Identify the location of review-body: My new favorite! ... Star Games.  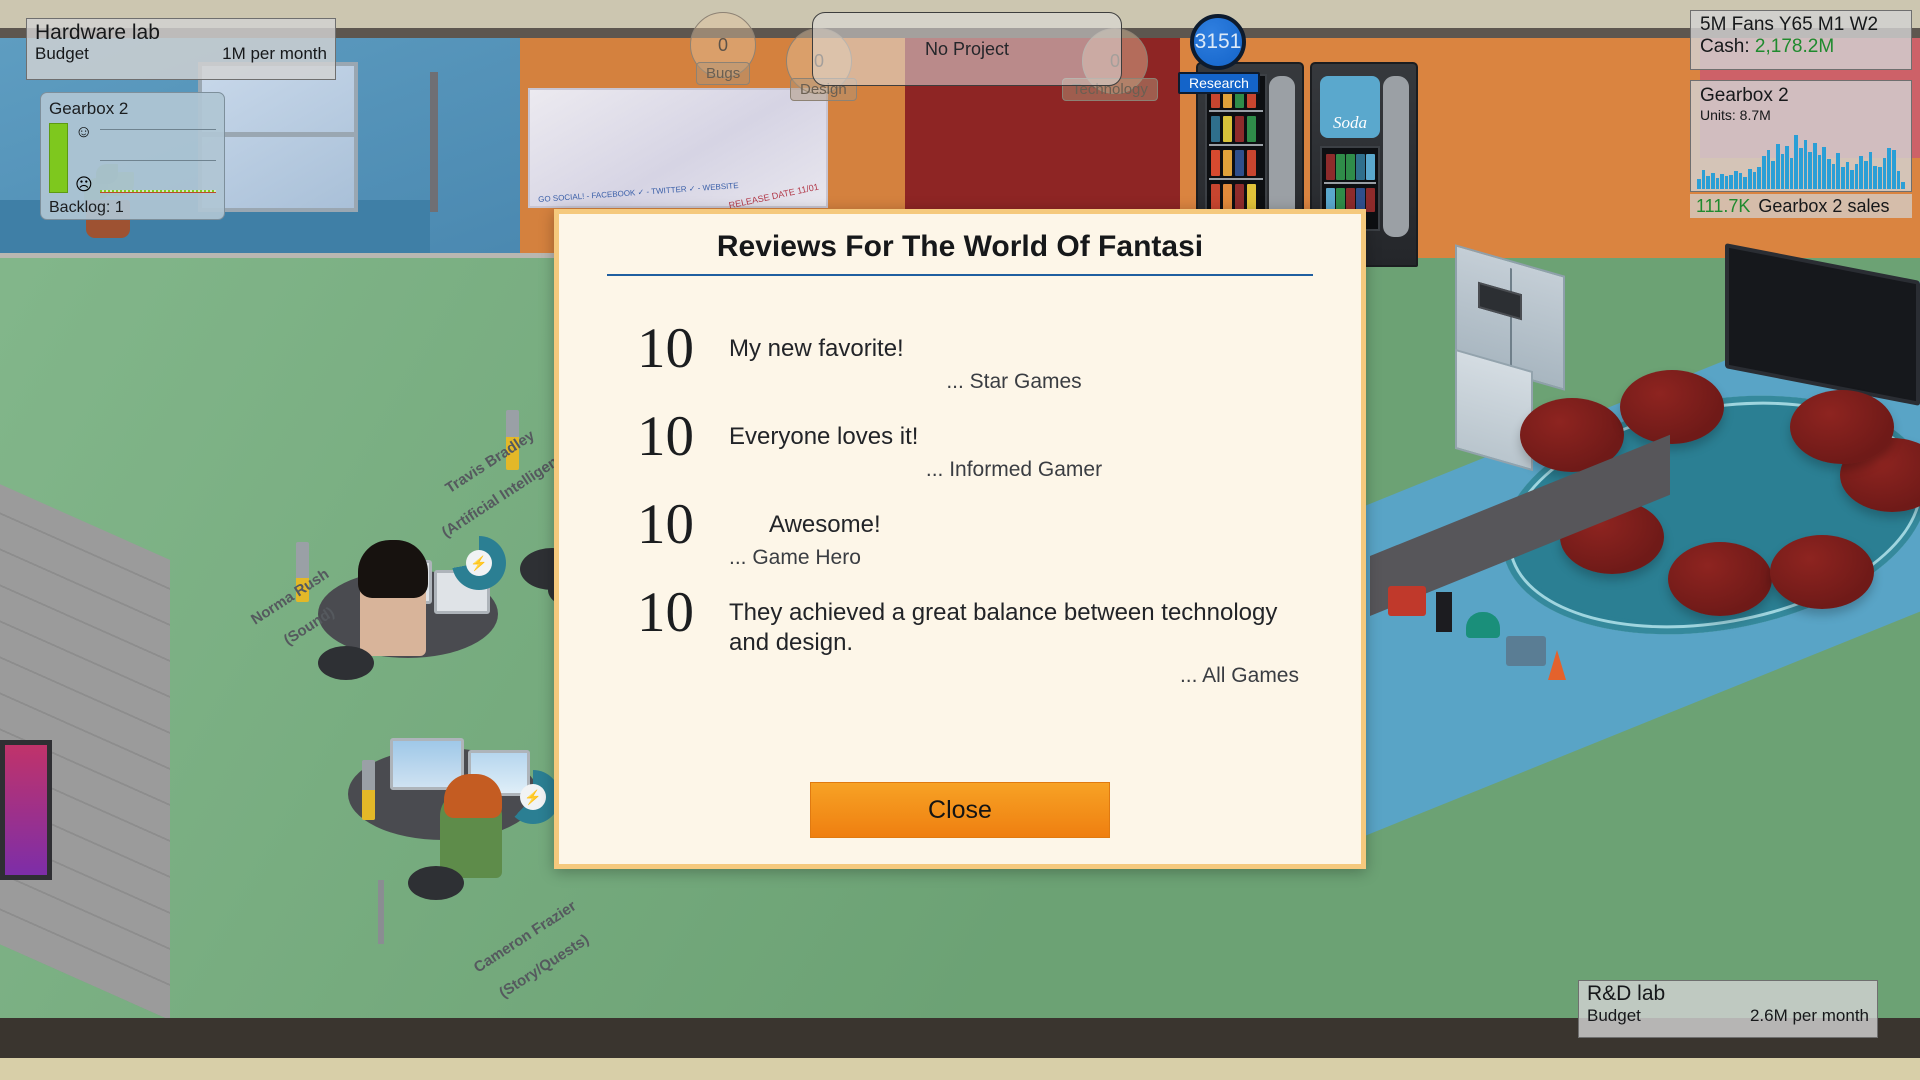
(1014, 358).